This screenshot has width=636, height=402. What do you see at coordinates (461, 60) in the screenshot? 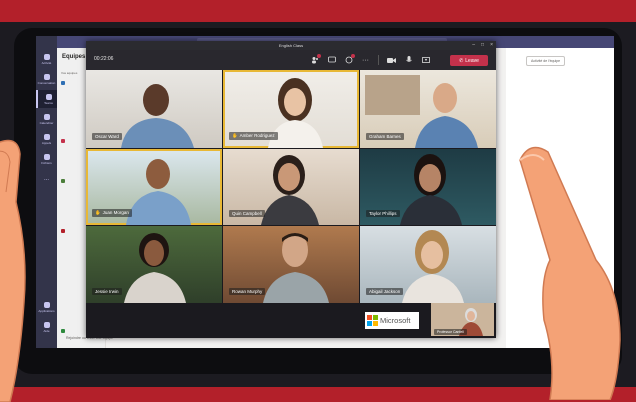
I see `phone-icon: ✆` at bounding box center [461, 60].